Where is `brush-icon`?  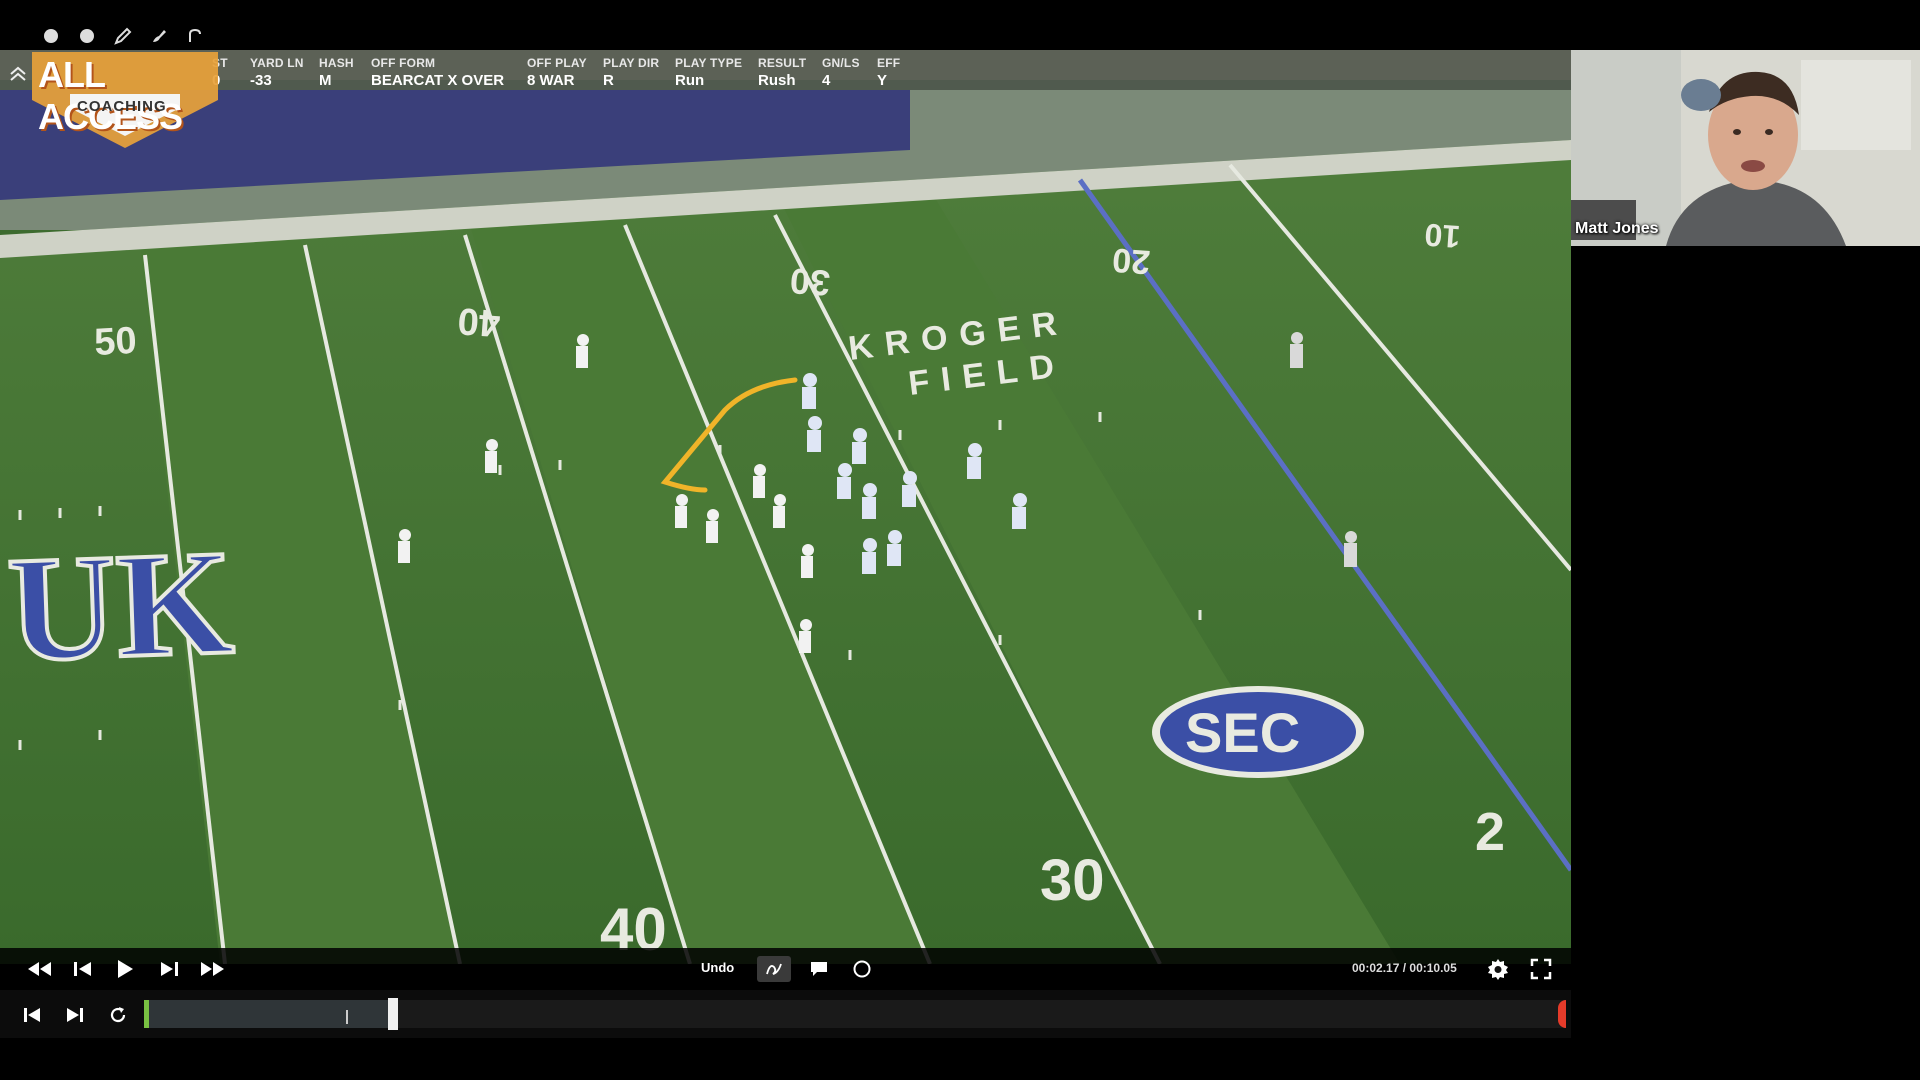 brush-icon is located at coordinates (159, 36).